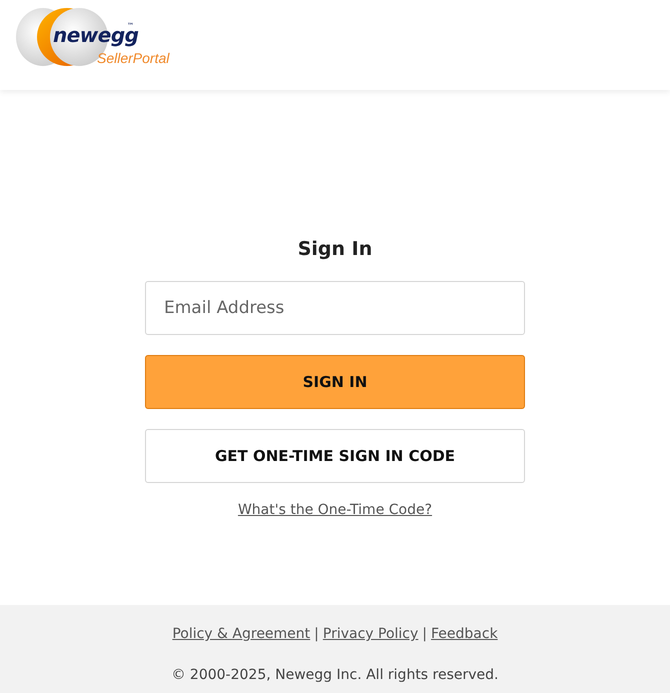 This screenshot has height=693, width=670. Describe the element at coordinates (335, 249) in the screenshot. I see `sign-in-title: Sign In` at that location.